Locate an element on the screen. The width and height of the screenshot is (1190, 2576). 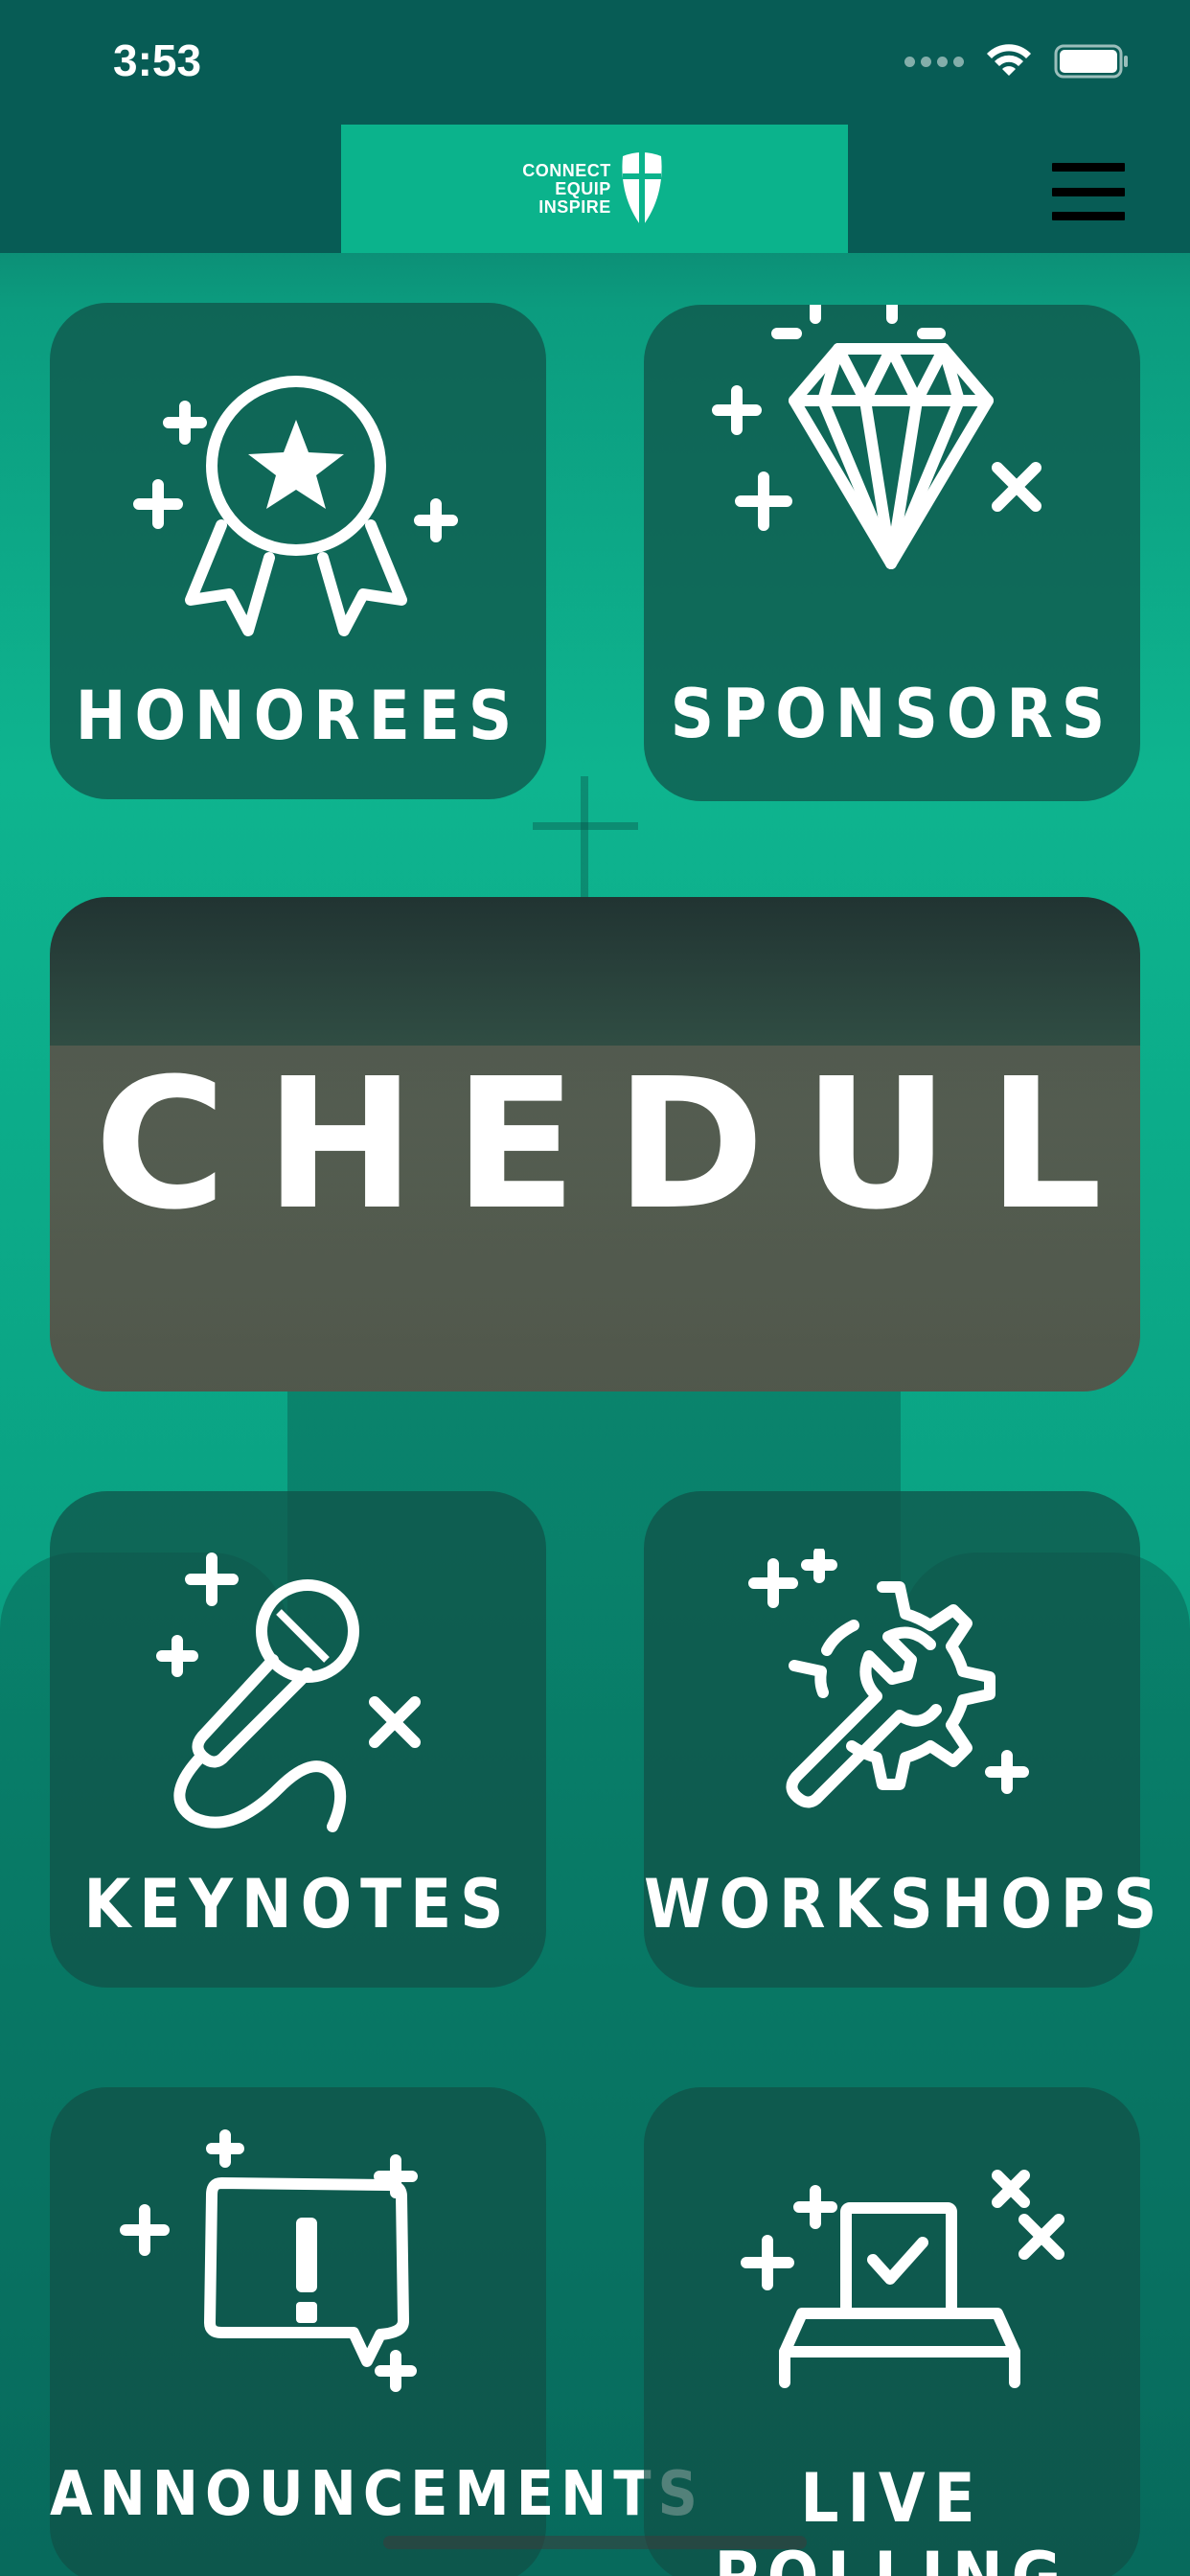
announcements-label: ANNOUNCEMENTS is located at coordinates (377, 2494).